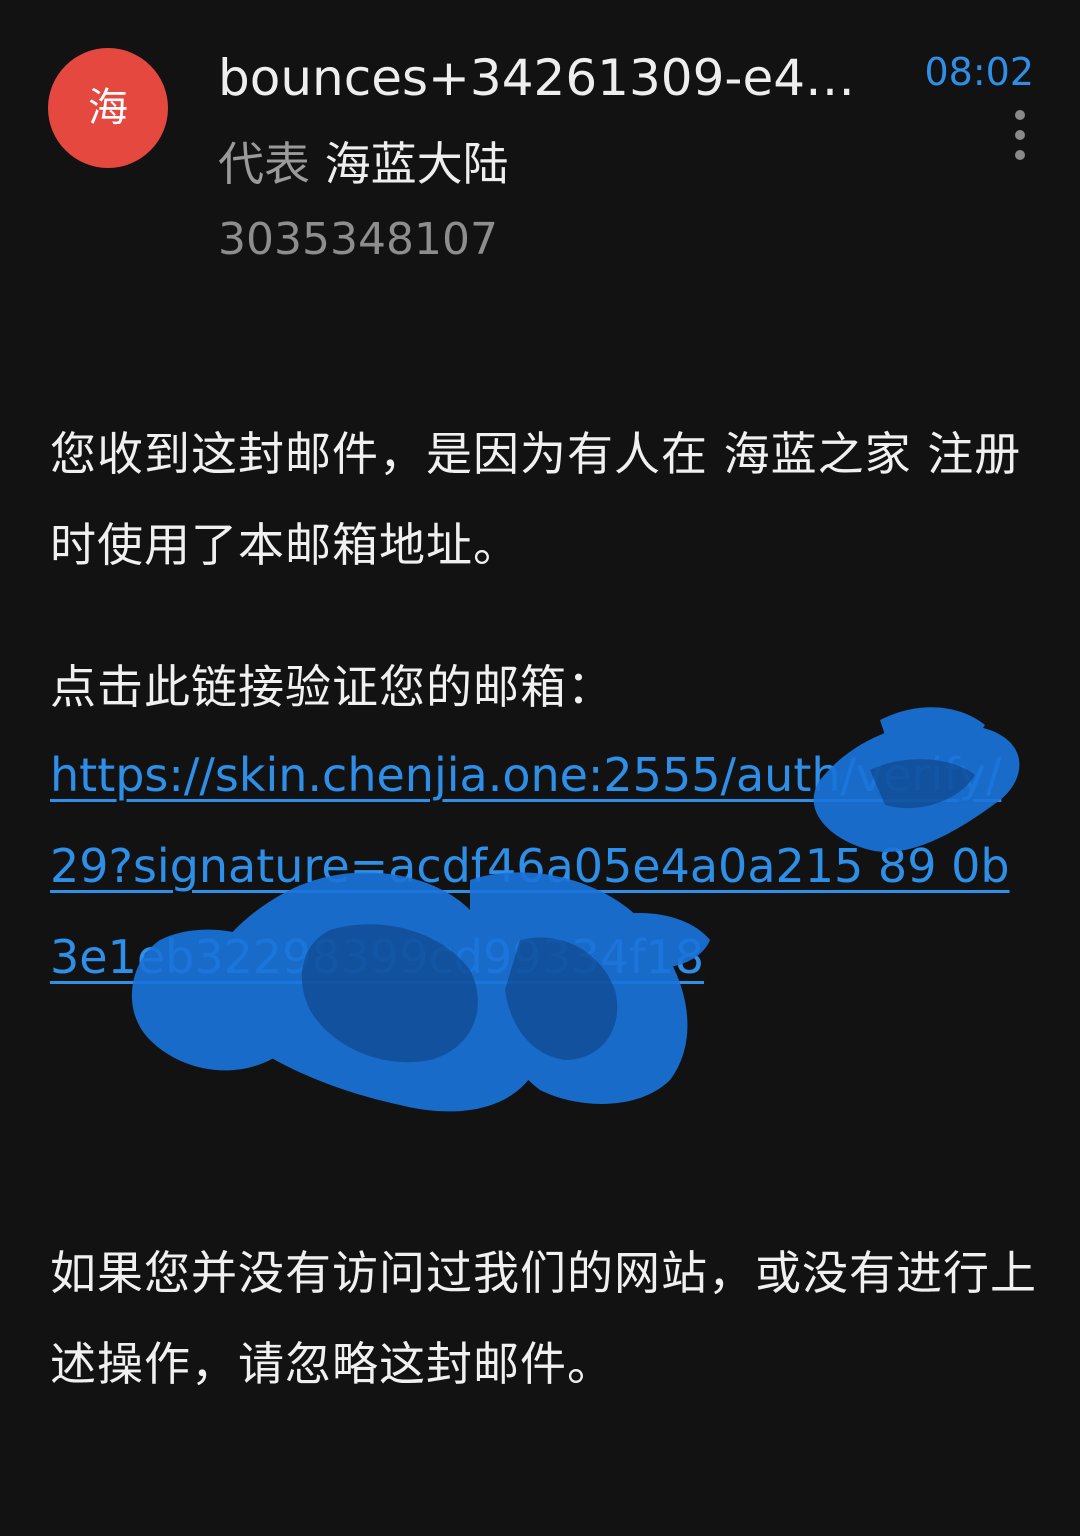 The image size is (1080, 1536). I want to click on on-behalf-line: 代表 海蓝大陆, so click(363, 164).